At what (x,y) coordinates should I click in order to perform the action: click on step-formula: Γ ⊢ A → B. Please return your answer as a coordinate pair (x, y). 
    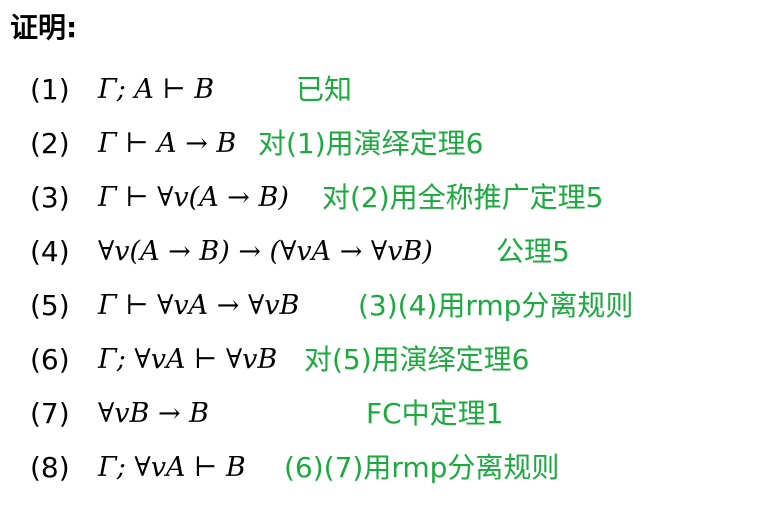
    Looking at the image, I should click on (167, 143).